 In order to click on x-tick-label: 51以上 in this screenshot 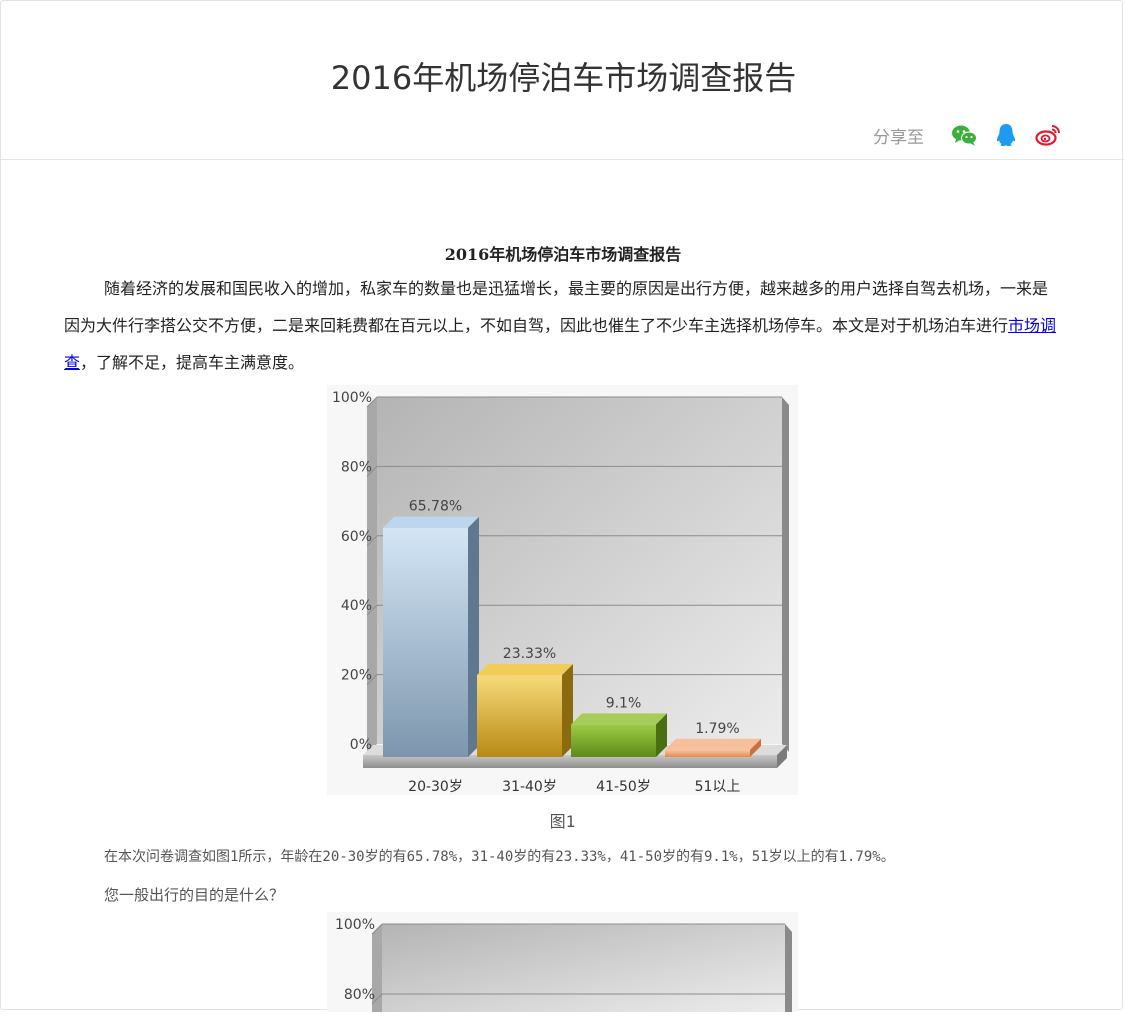, I will do `click(718, 787)`.